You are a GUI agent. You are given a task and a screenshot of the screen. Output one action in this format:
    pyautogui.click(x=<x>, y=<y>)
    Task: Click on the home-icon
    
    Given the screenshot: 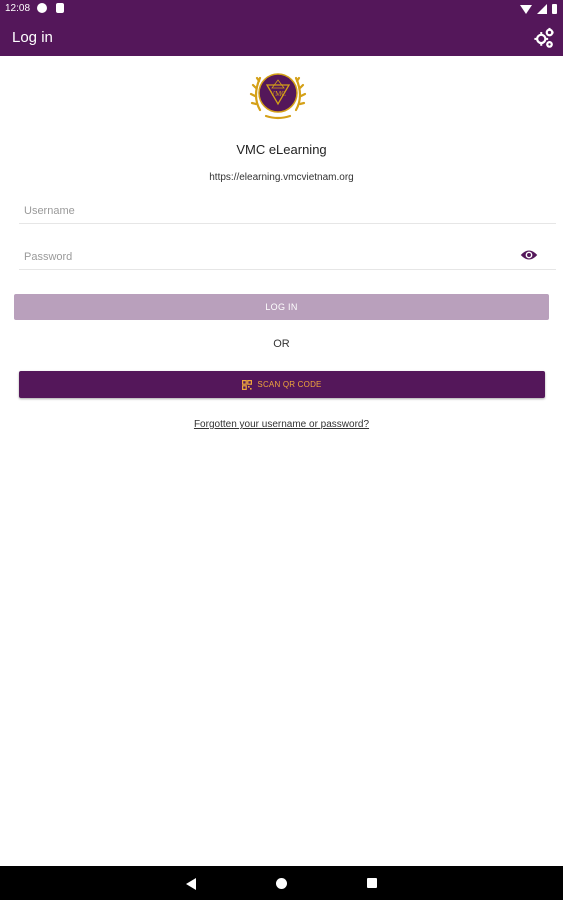 What is the action you would take?
    pyautogui.click(x=281, y=883)
    